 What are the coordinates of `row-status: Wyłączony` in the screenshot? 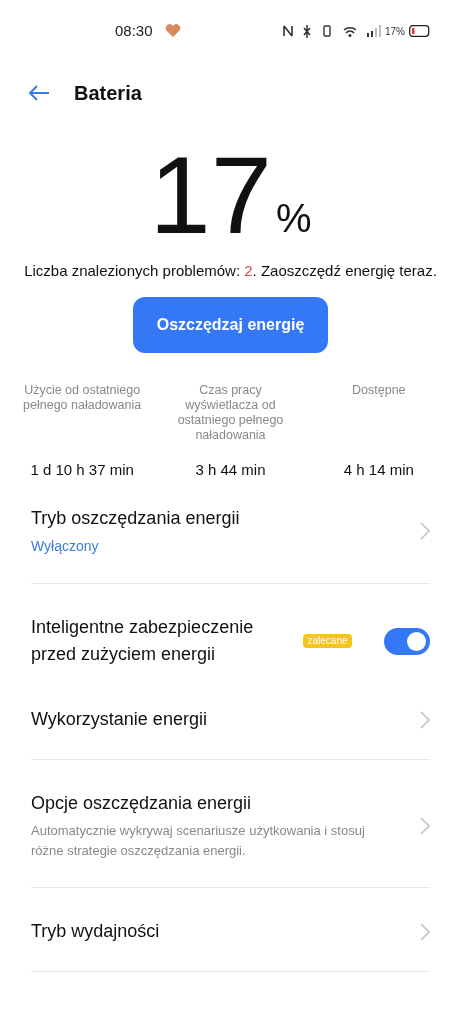 It's located at (65, 546).